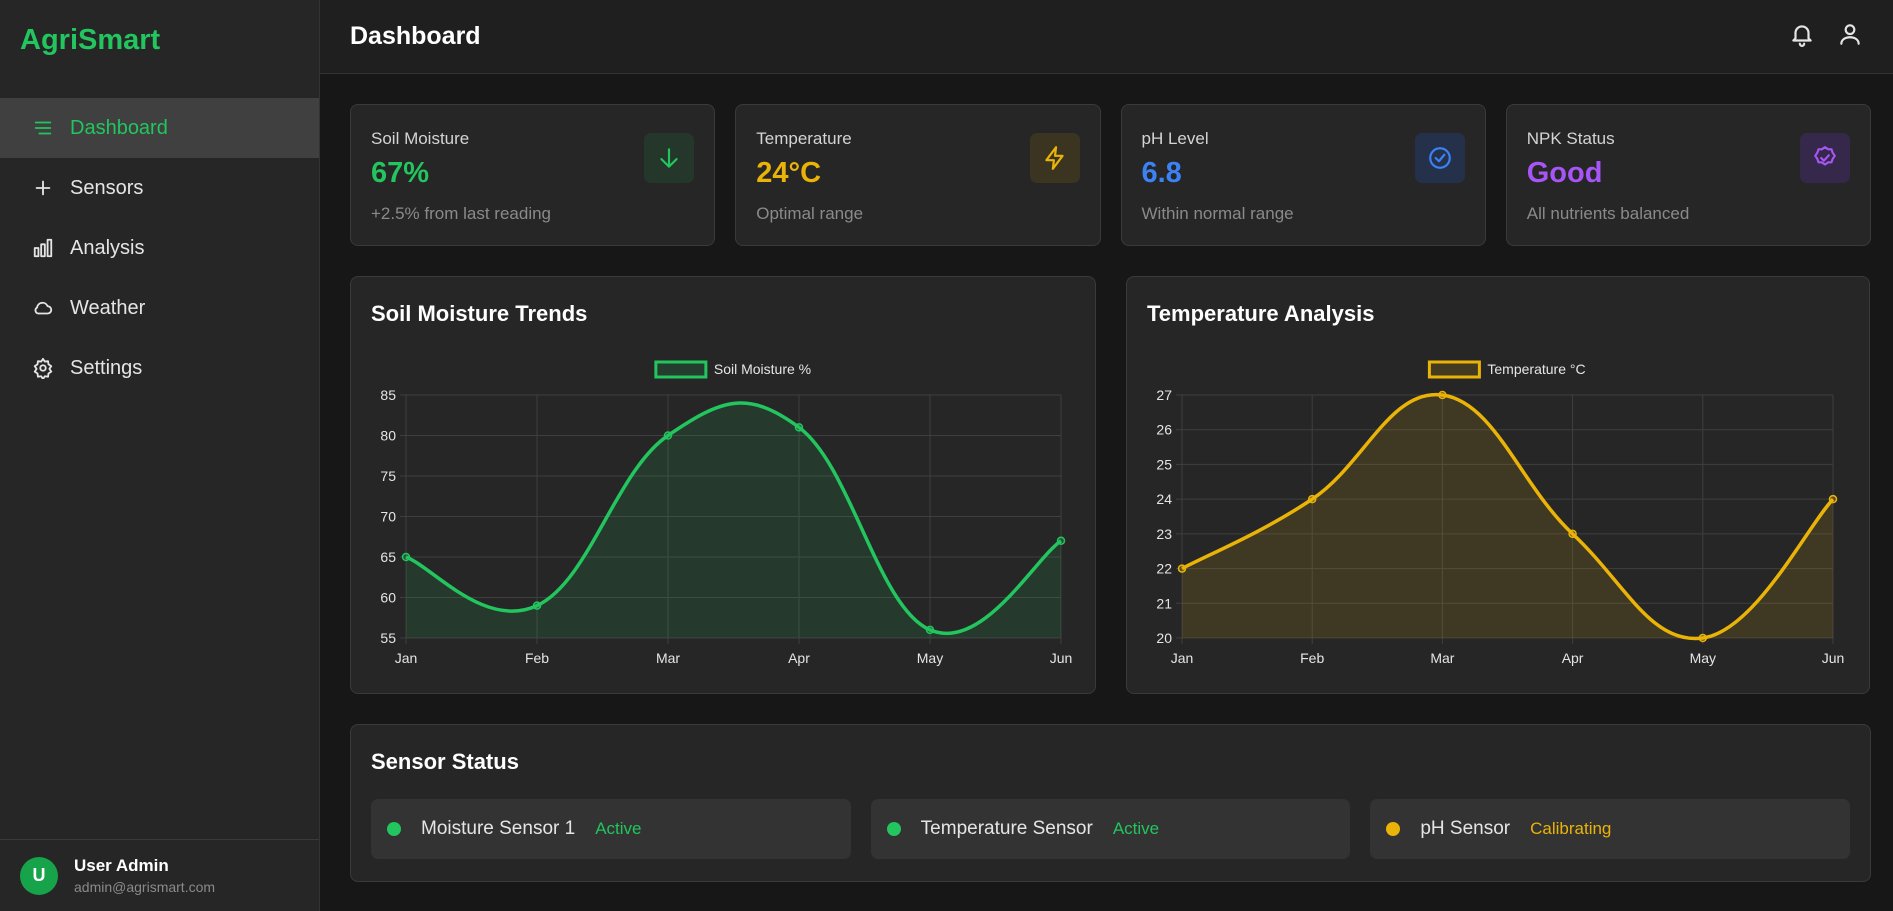 This screenshot has width=1893, height=911. I want to click on menu-icon, so click(43, 128).